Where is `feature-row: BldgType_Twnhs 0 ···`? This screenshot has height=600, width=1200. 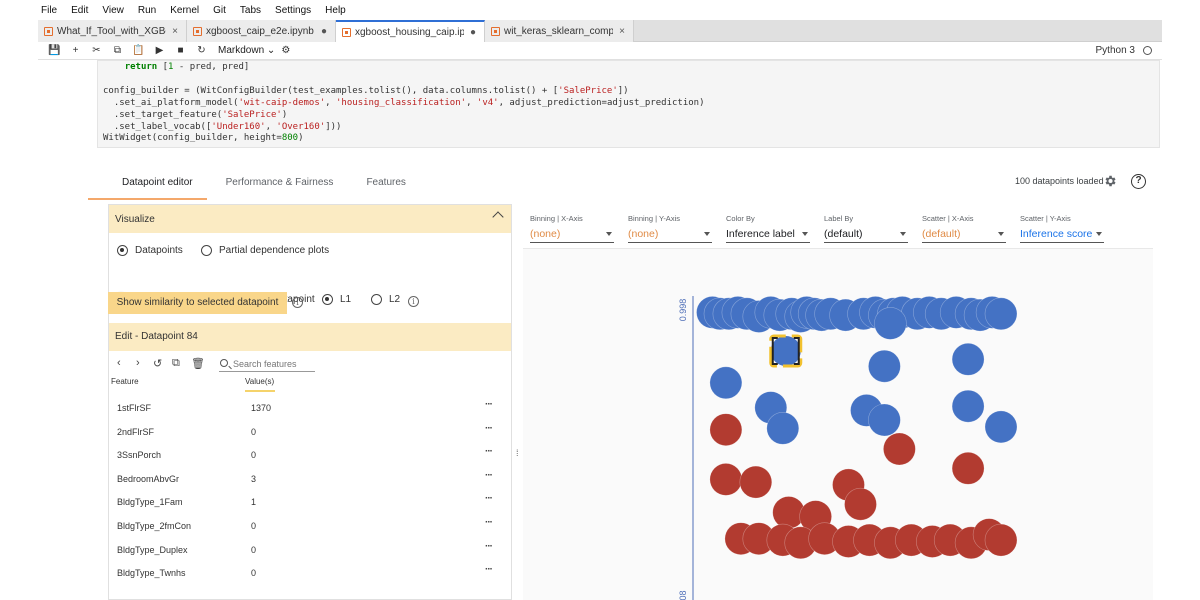 feature-row: BldgType_Twnhs 0 ··· is located at coordinates (310, 574).